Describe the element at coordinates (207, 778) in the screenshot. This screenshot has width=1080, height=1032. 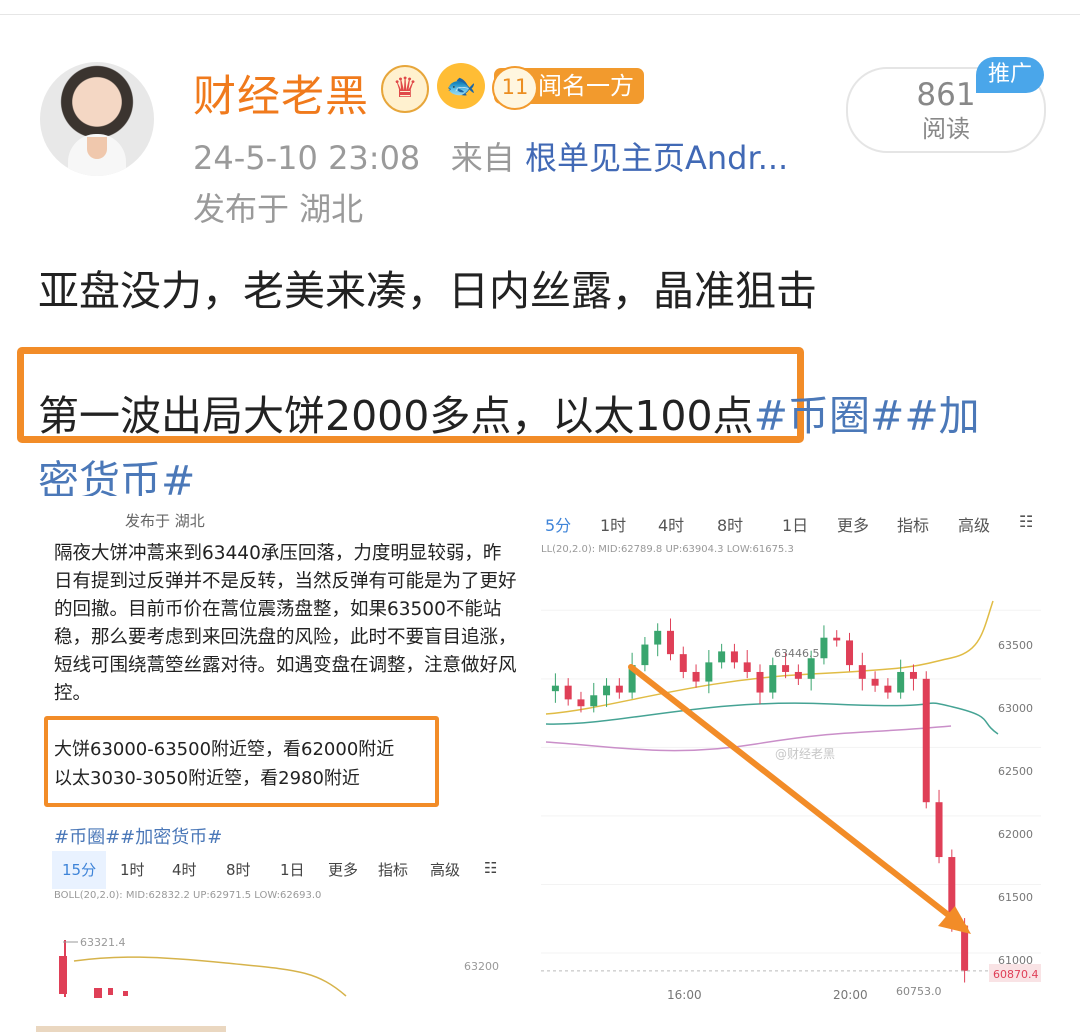
I see `strategy-line-2: 以太3030-3050附近箜，看2980附近` at that location.